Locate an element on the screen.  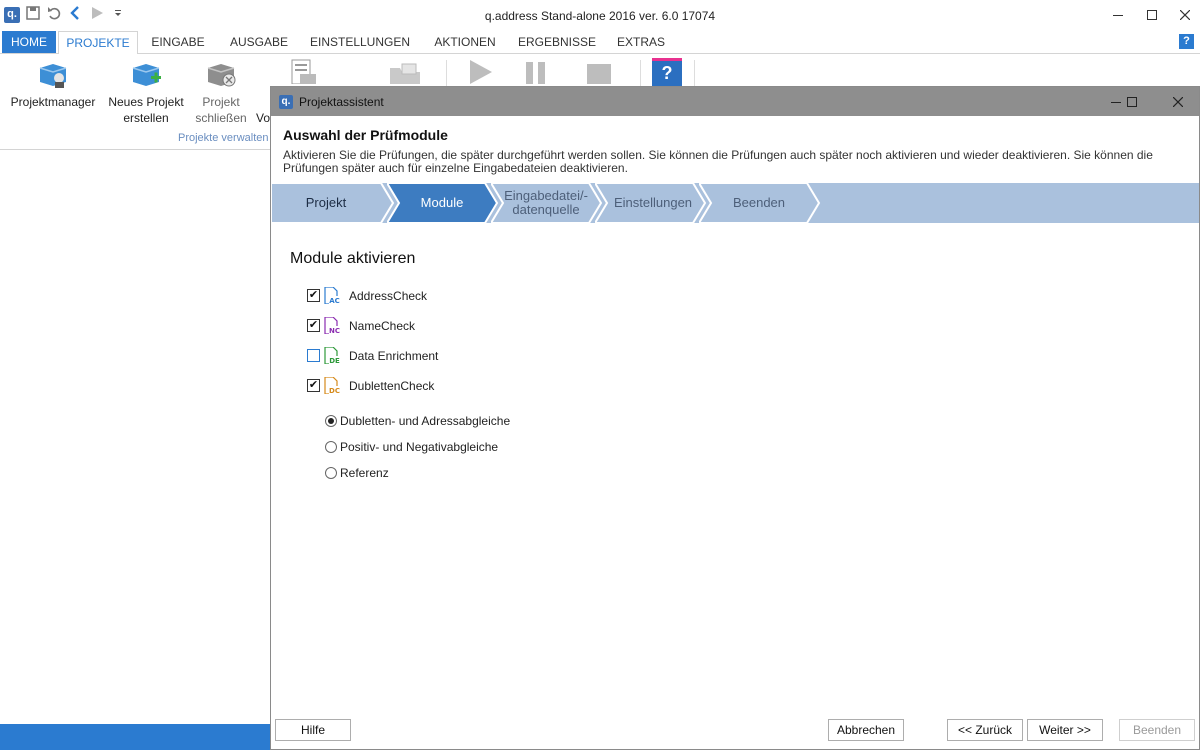
tab-einstellungen: EINSTELLUNGEN is located at coordinates (360, 42).